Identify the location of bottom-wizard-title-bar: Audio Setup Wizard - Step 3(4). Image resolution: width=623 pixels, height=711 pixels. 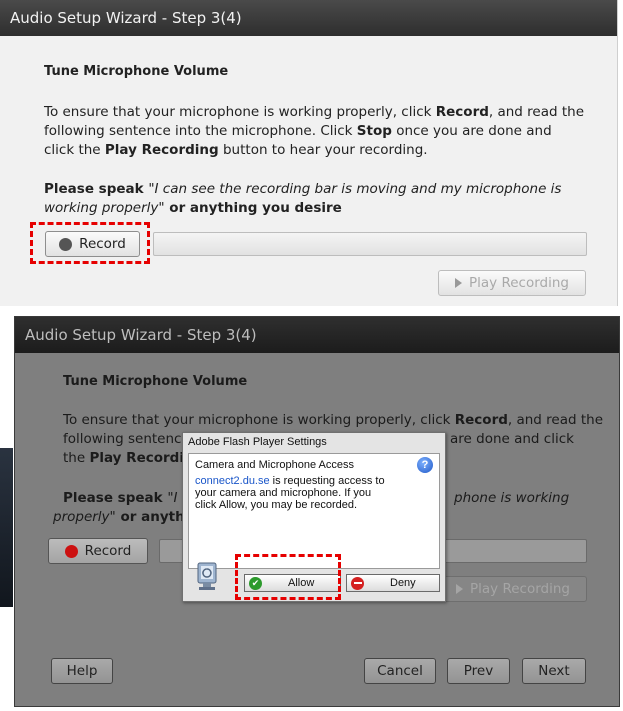
(317, 335).